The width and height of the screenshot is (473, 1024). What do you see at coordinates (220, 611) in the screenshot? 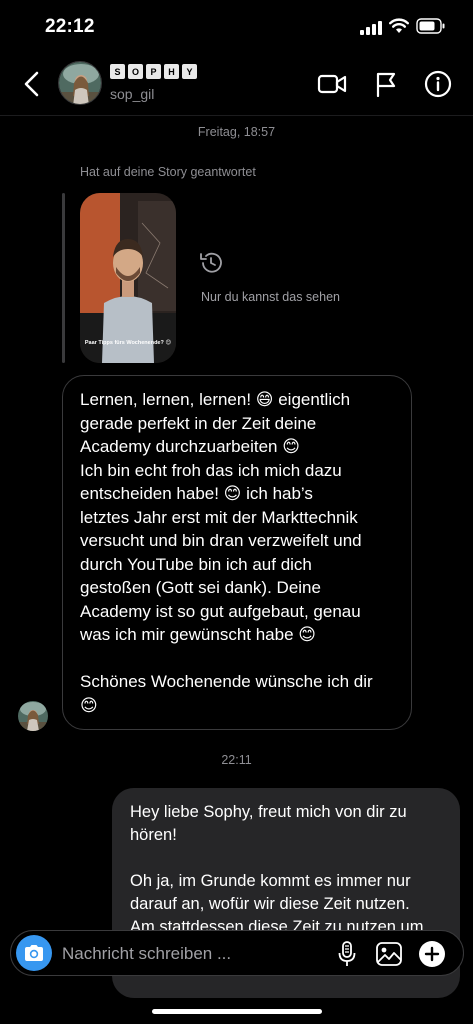
I see `message-line: Academy ist so gut aufgebaut, genau` at bounding box center [220, 611].